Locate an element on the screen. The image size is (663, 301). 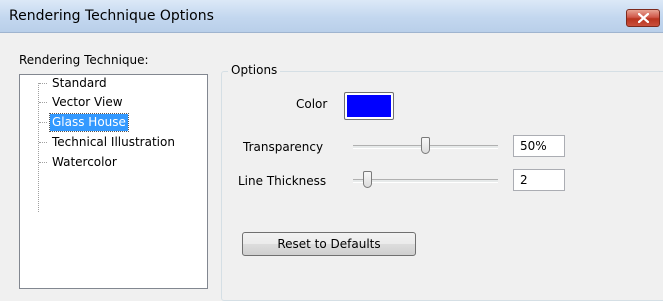
transparency-label: Transparency is located at coordinates (283, 147).